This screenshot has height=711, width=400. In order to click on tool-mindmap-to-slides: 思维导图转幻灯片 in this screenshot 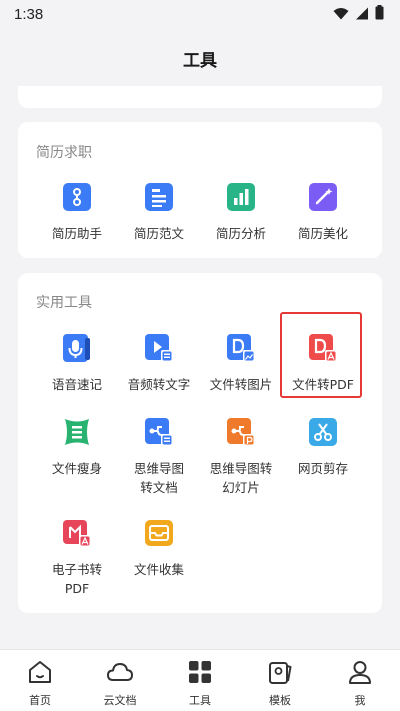, I will do `click(241, 456)`.